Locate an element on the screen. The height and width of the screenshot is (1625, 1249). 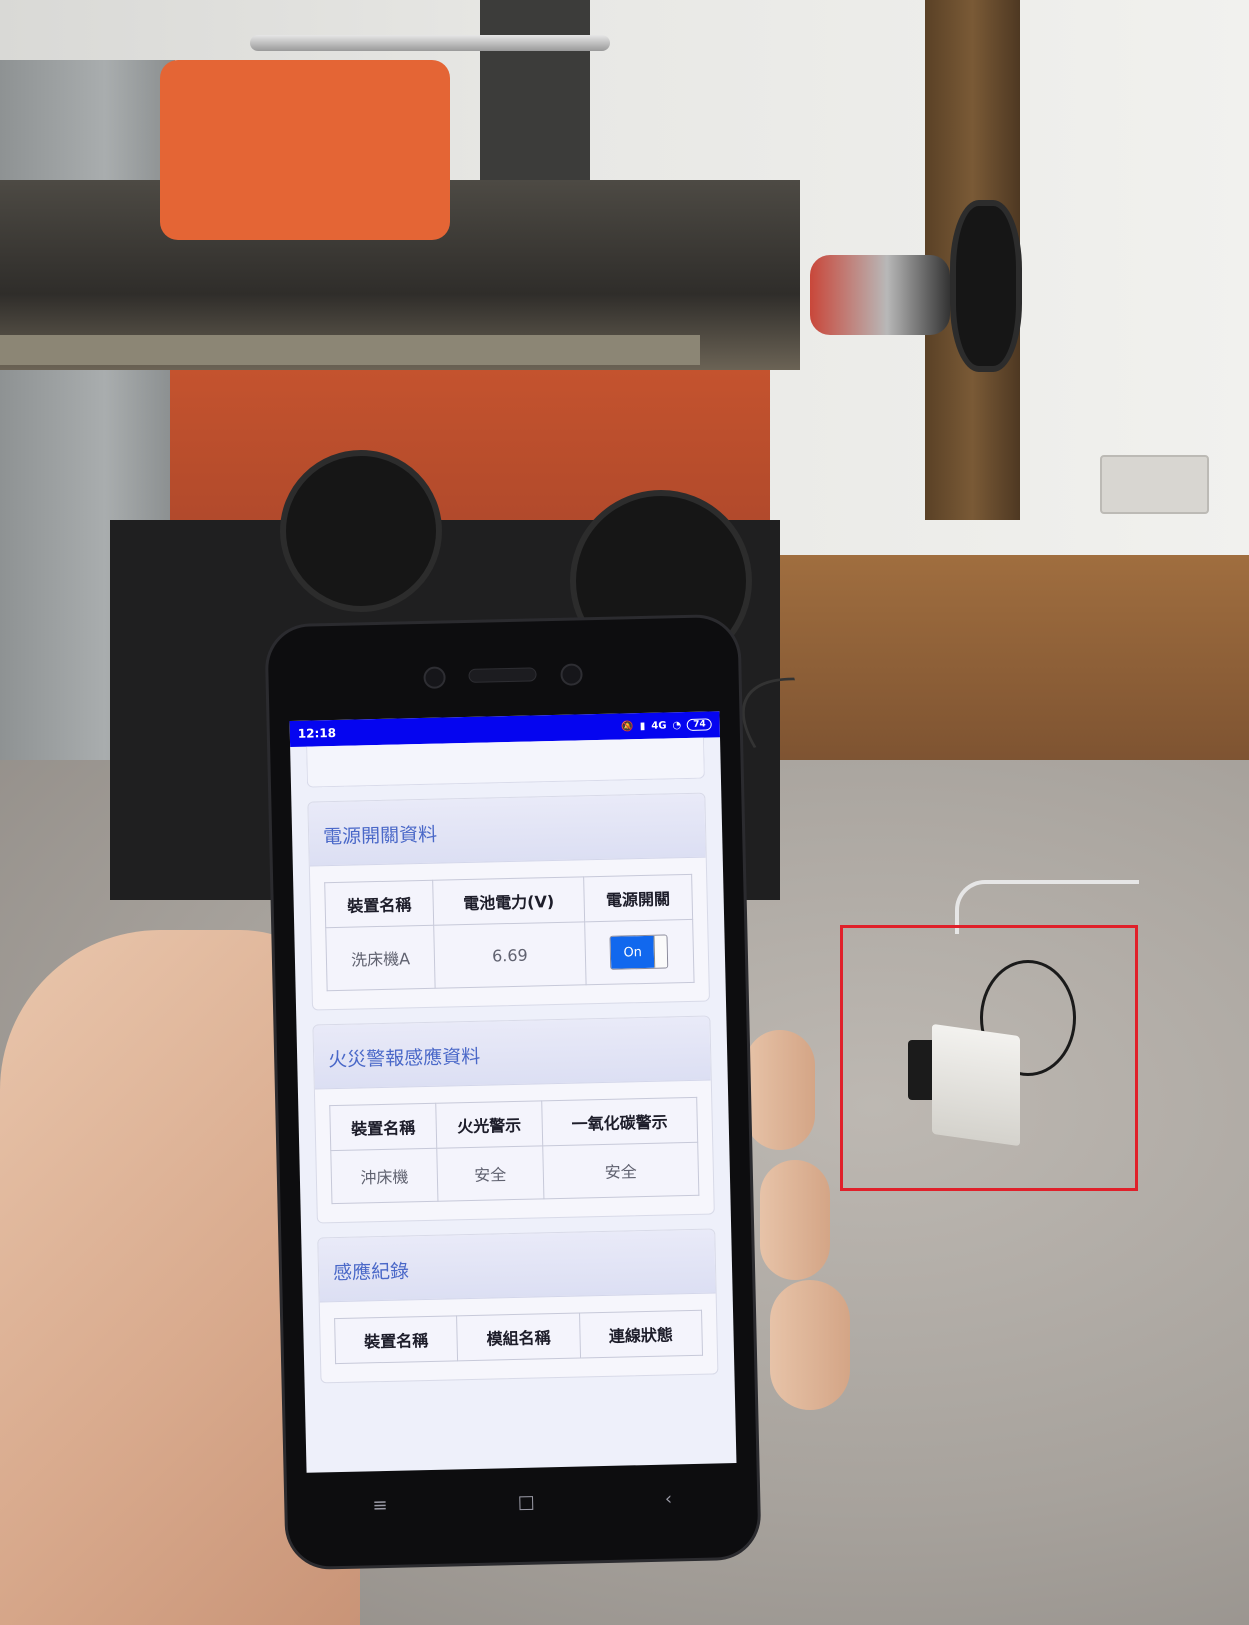
column-header: 模組名稱 is located at coordinates (518, 1337).